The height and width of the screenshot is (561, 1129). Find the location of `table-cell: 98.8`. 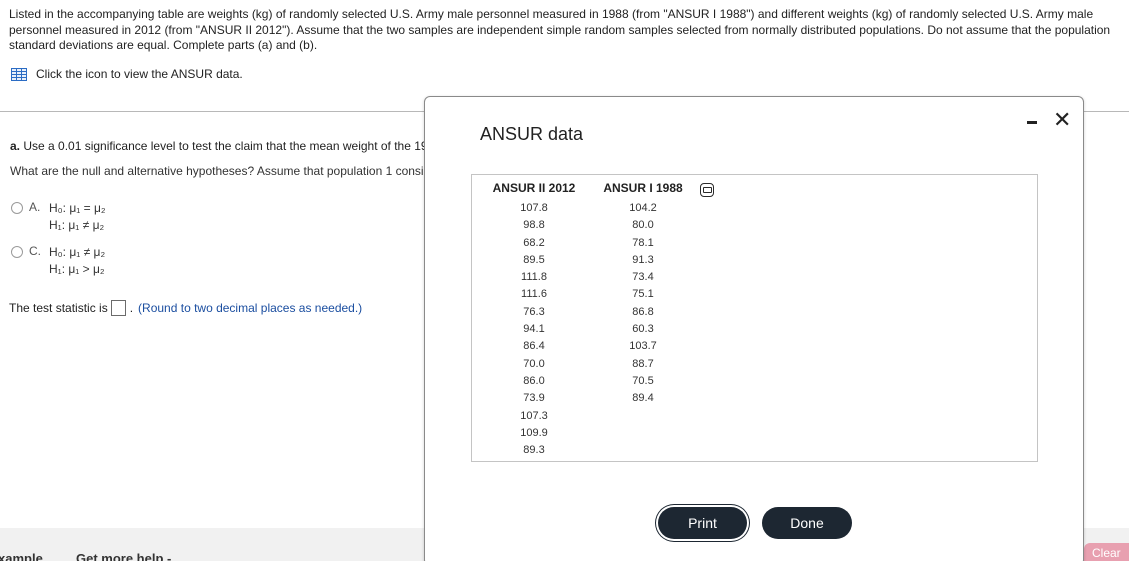

table-cell: 98.8 is located at coordinates (534, 225).